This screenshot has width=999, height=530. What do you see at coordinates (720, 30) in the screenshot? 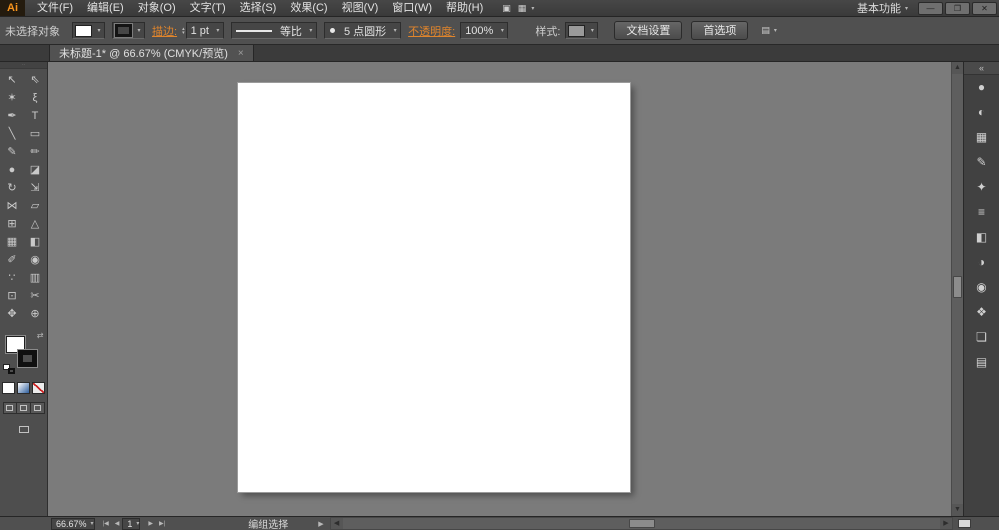
I see `preferences-button: 首选项` at bounding box center [720, 30].